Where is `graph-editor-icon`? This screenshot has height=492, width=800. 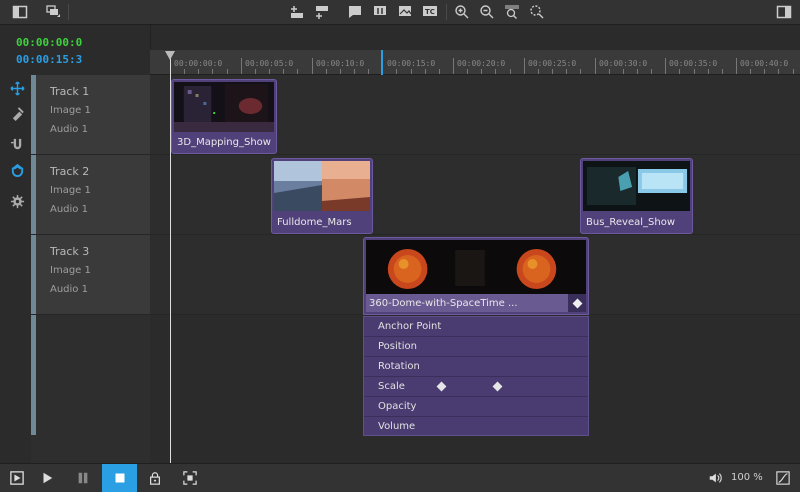
graph-editor-icon is located at coordinates (783, 478).